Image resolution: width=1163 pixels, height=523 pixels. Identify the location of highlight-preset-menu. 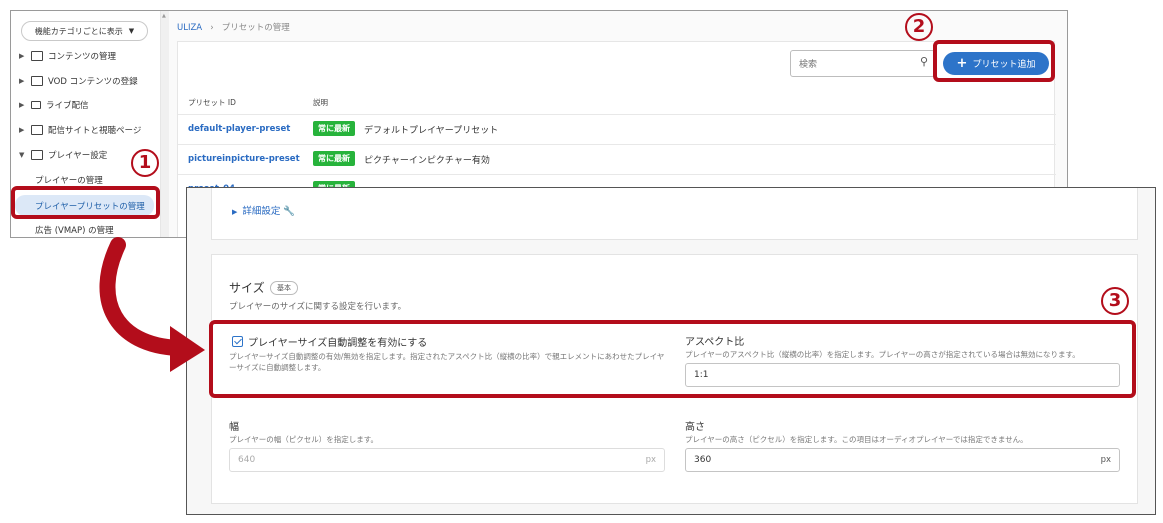
(85, 202).